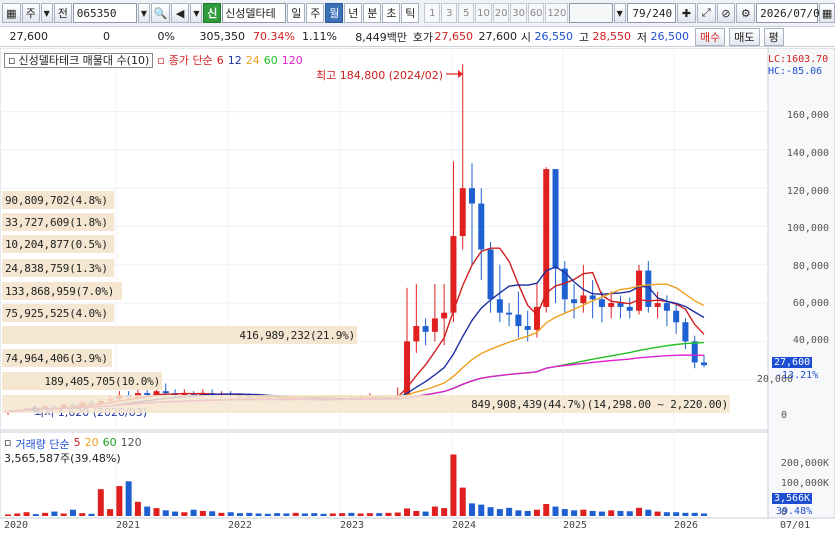 The image size is (835, 538). Describe the element at coordinates (795, 71) in the screenshot. I see `hc-readout: HC:-85.06` at that location.